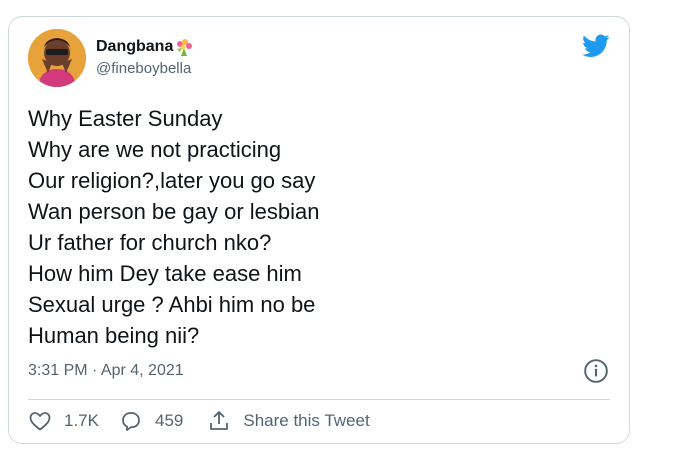  What do you see at coordinates (596, 371) in the screenshot?
I see `info-icon` at bounding box center [596, 371].